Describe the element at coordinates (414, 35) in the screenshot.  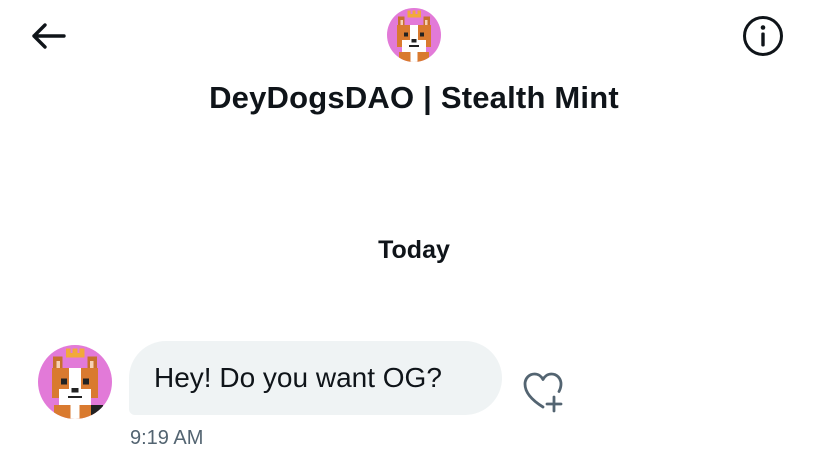
I see `header-avatar` at that location.